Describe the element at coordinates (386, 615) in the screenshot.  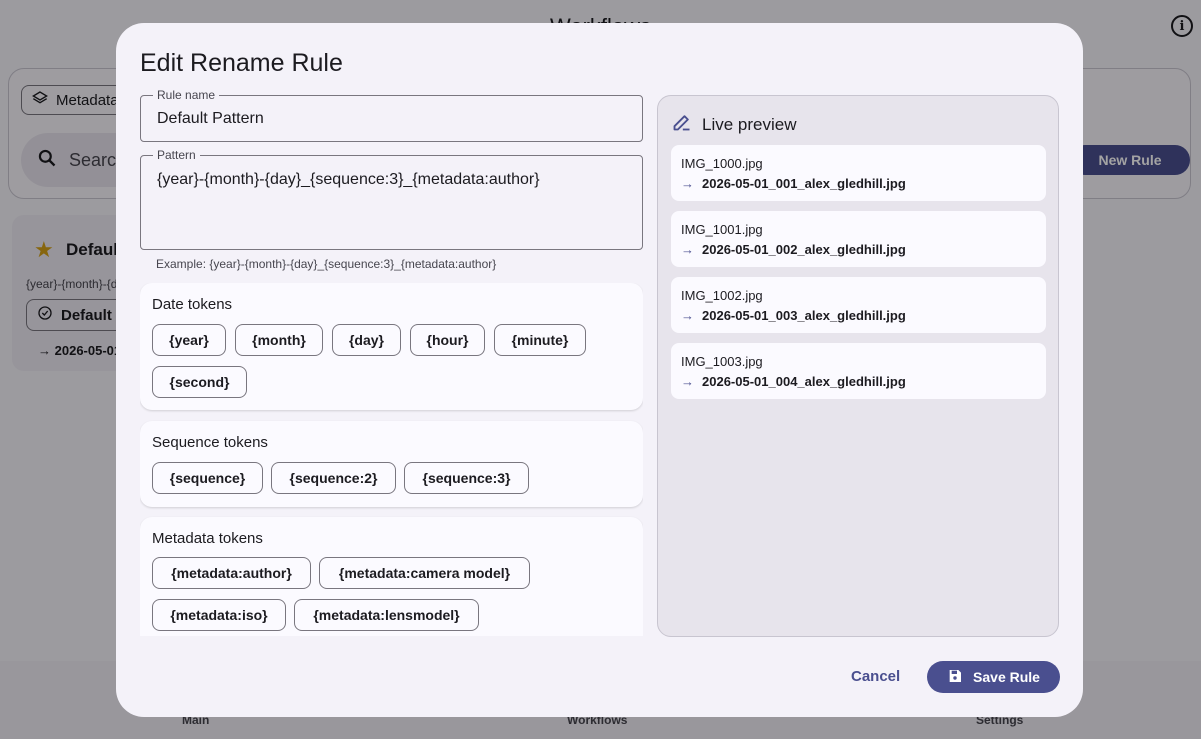
I see `token-chip-metadata-lensmodel: {metadata:lensmodel}` at that location.